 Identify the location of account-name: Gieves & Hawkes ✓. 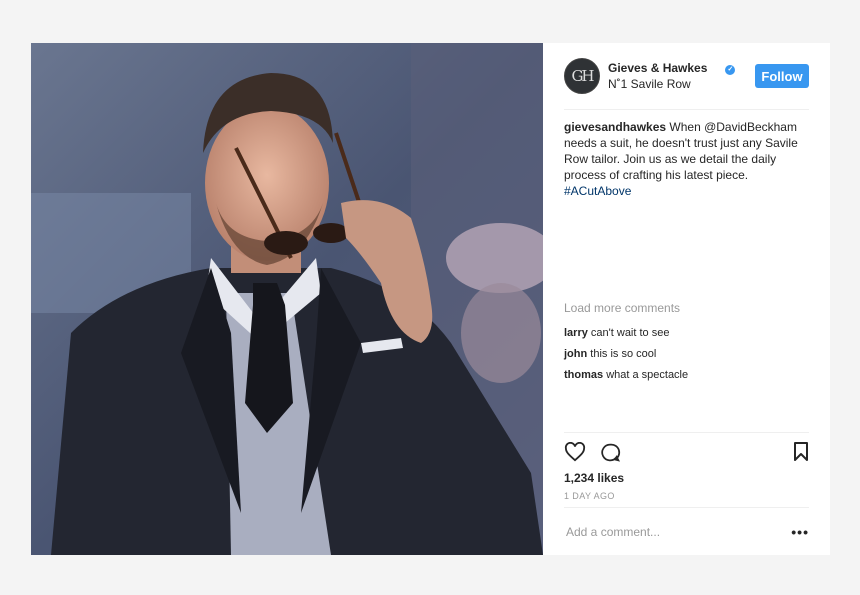
(672, 68).